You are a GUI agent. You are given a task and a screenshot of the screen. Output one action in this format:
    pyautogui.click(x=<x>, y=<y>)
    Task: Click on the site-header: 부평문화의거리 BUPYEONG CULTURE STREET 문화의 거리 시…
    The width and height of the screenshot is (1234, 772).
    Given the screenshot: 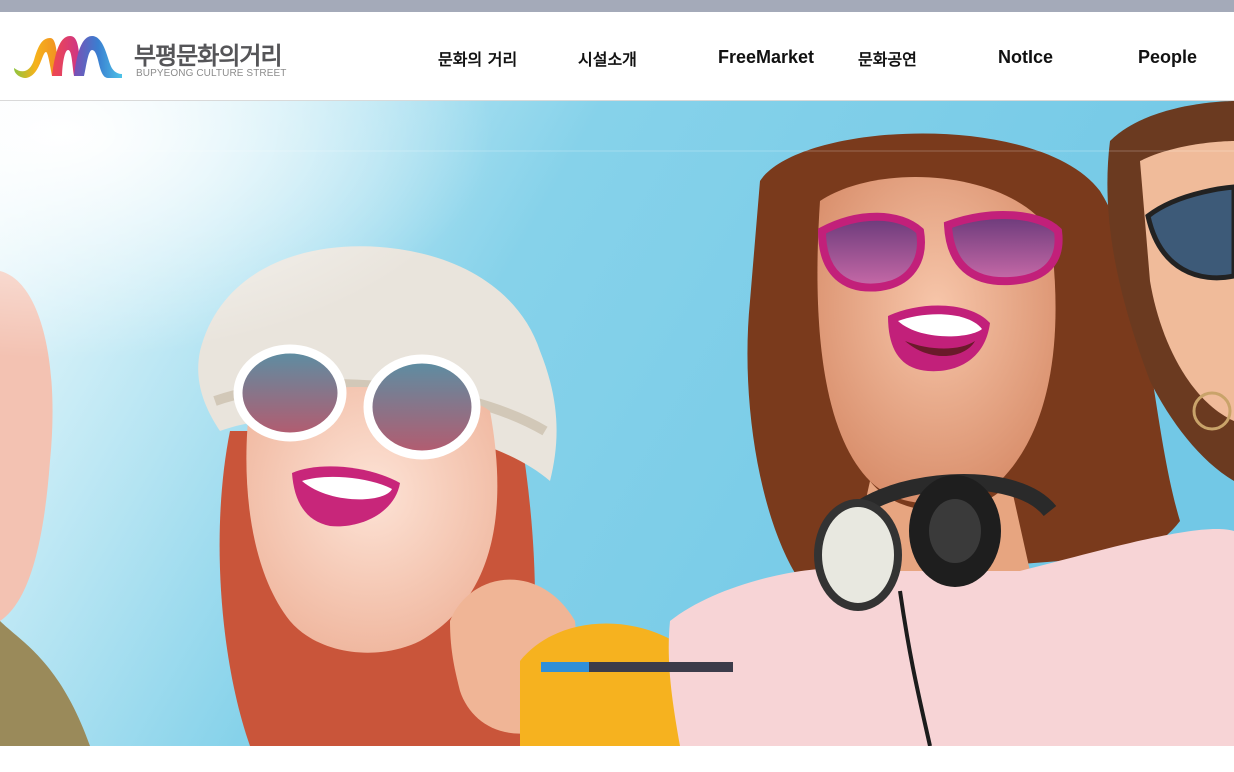 What is the action you would take?
    pyautogui.click(x=617, y=56)
    